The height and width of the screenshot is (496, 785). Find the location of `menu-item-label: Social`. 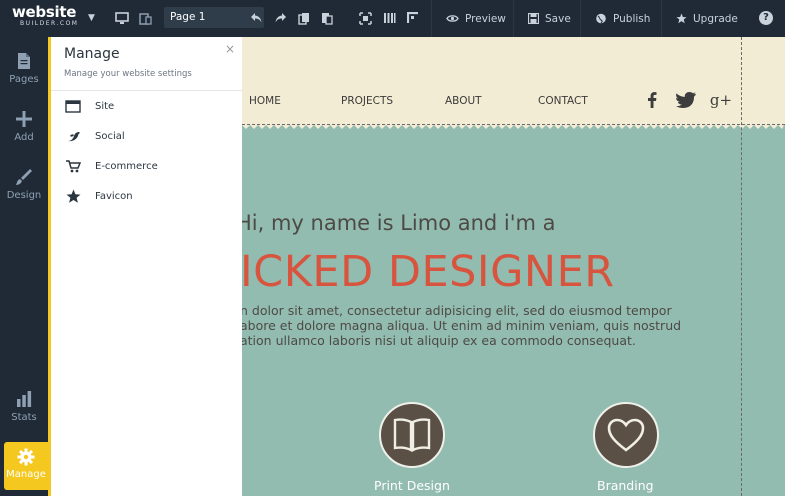

menu-item-label: Social is located at coordinates (110, 136).